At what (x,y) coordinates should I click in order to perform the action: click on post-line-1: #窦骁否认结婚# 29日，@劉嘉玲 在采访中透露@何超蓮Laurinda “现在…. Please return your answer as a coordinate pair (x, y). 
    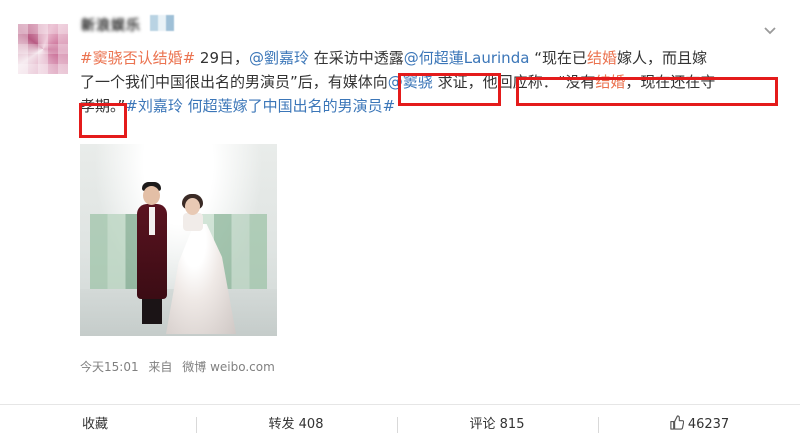
    Looking at the image, I should click on (430, 58).